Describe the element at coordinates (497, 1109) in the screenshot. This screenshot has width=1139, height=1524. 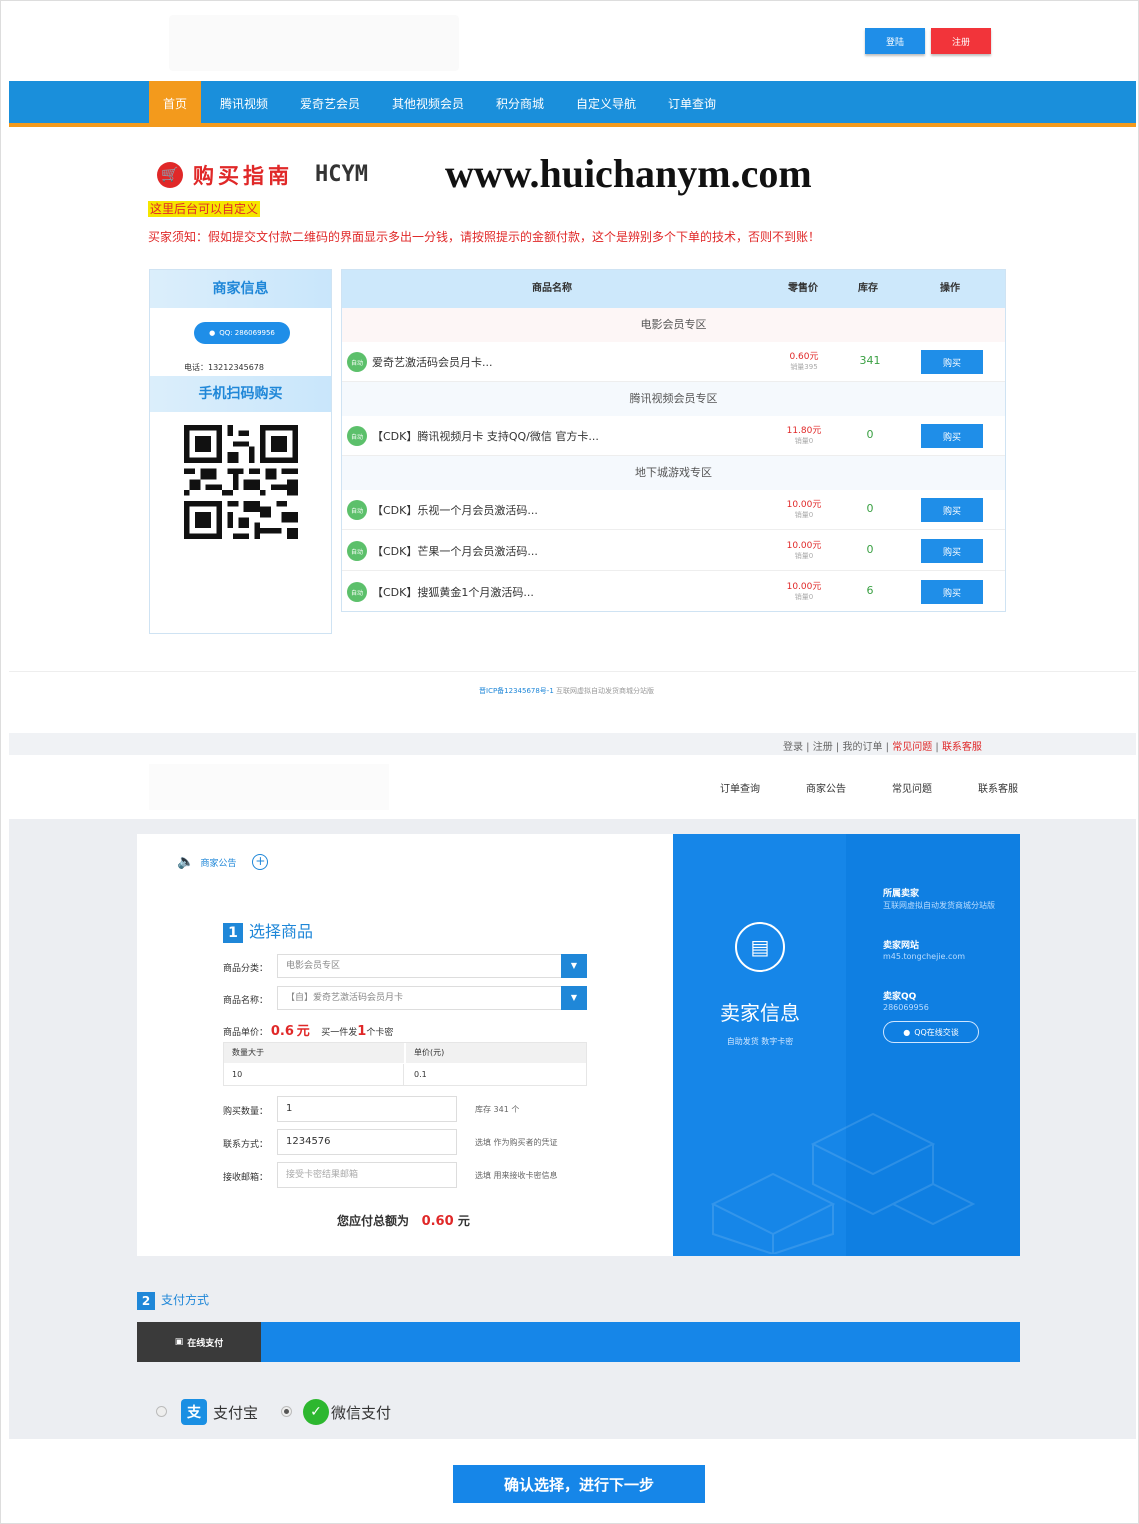
I see `stock-hint: 库存 341 个` at that location.